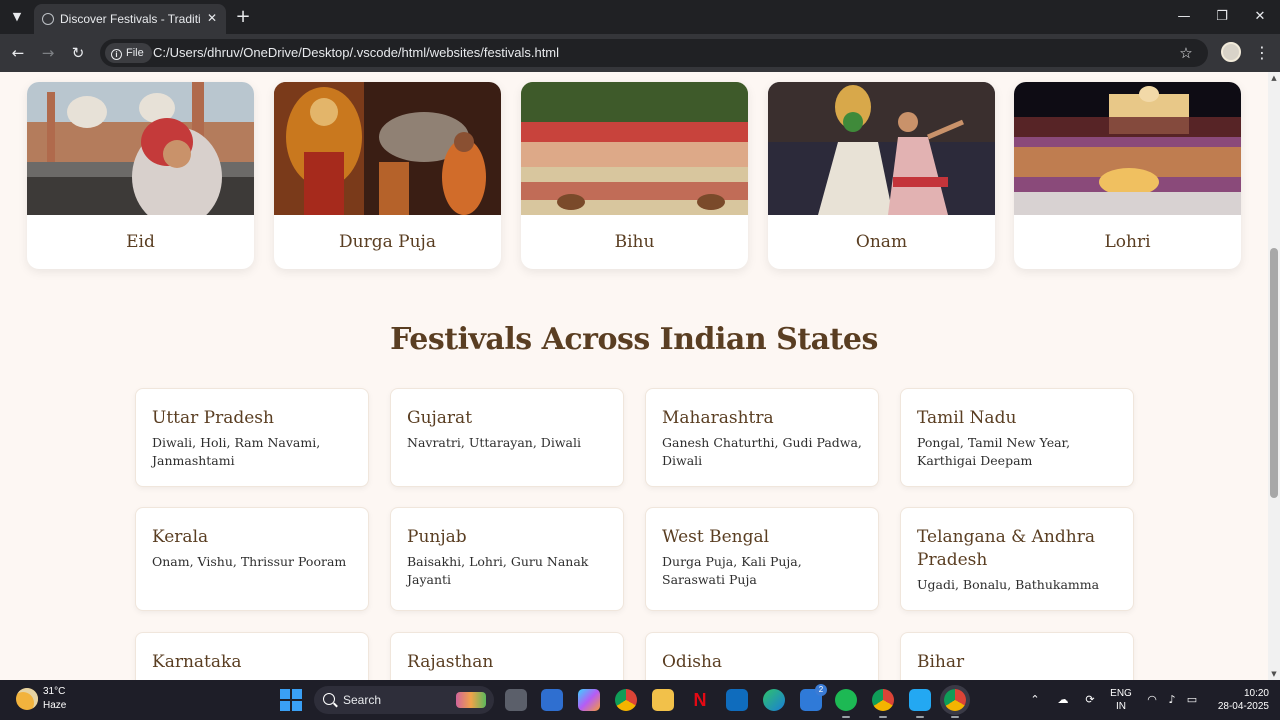  Describe the element at coordinates (27, 699) in the screenshot. I see `weather-haze-icon` at that location.